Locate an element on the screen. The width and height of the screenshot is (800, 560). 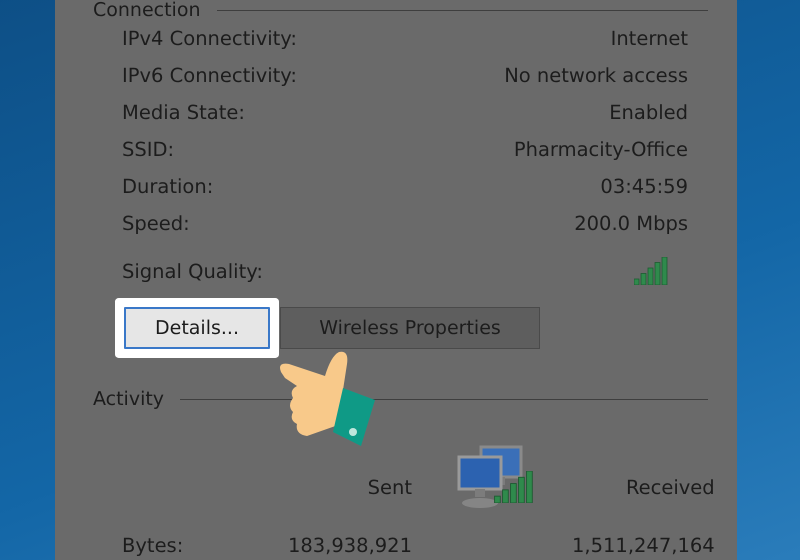
sent-label: Sent is located at coordinates (390, 488).